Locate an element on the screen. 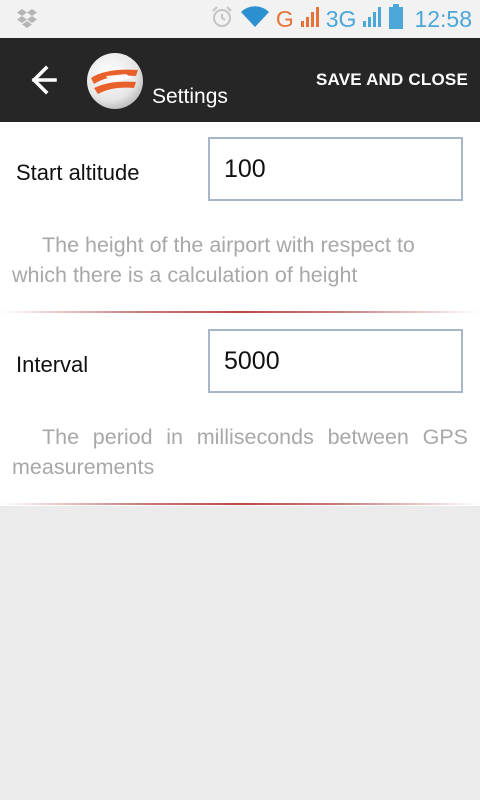 This screenshot has width=480, height=800. page-title: Settings is located at coordinates (190, 96).